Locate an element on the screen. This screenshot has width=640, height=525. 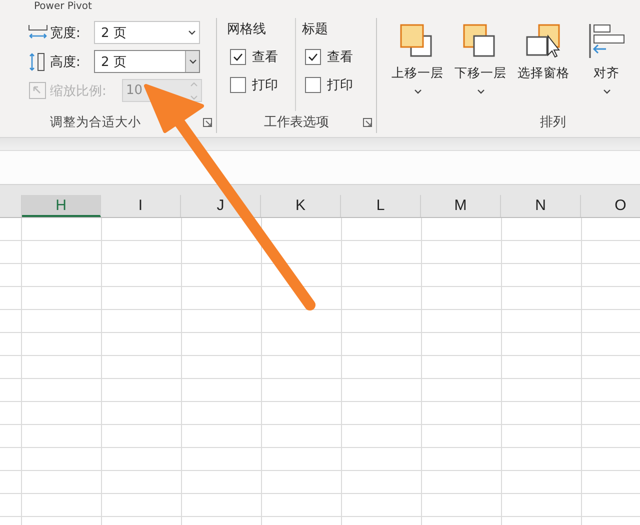
dropdown-button is located at coordinates (192, 61).